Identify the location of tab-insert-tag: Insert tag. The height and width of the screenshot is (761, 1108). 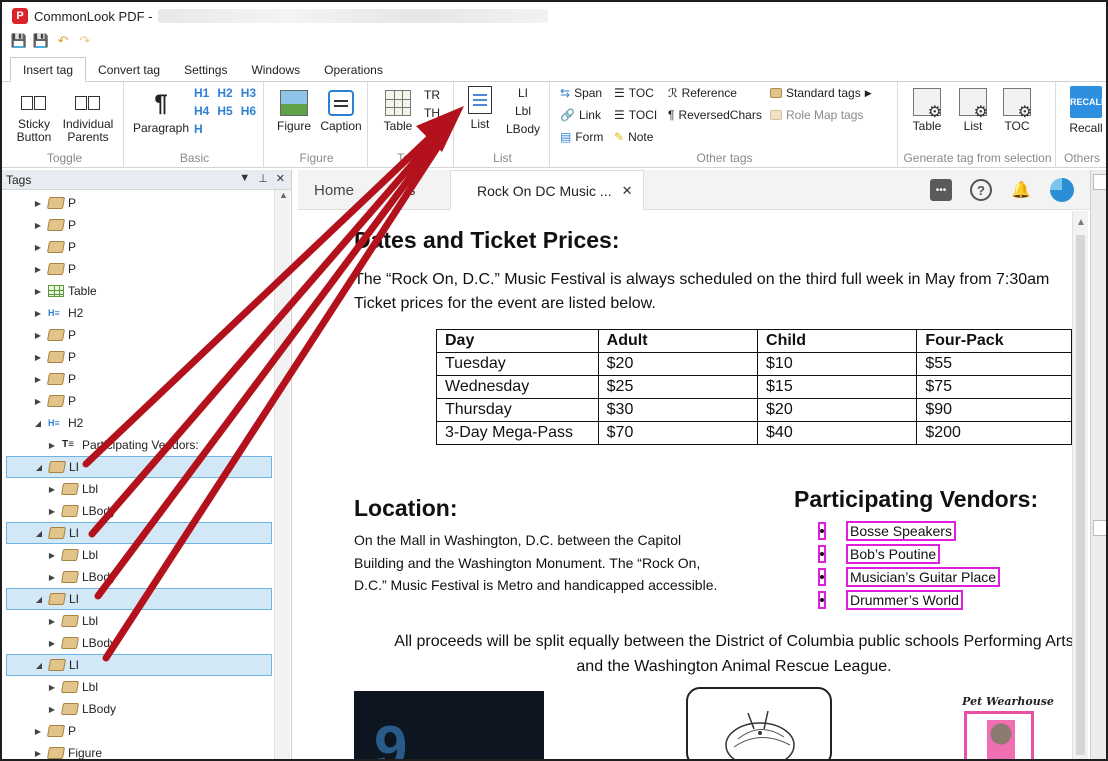
(48, 69).